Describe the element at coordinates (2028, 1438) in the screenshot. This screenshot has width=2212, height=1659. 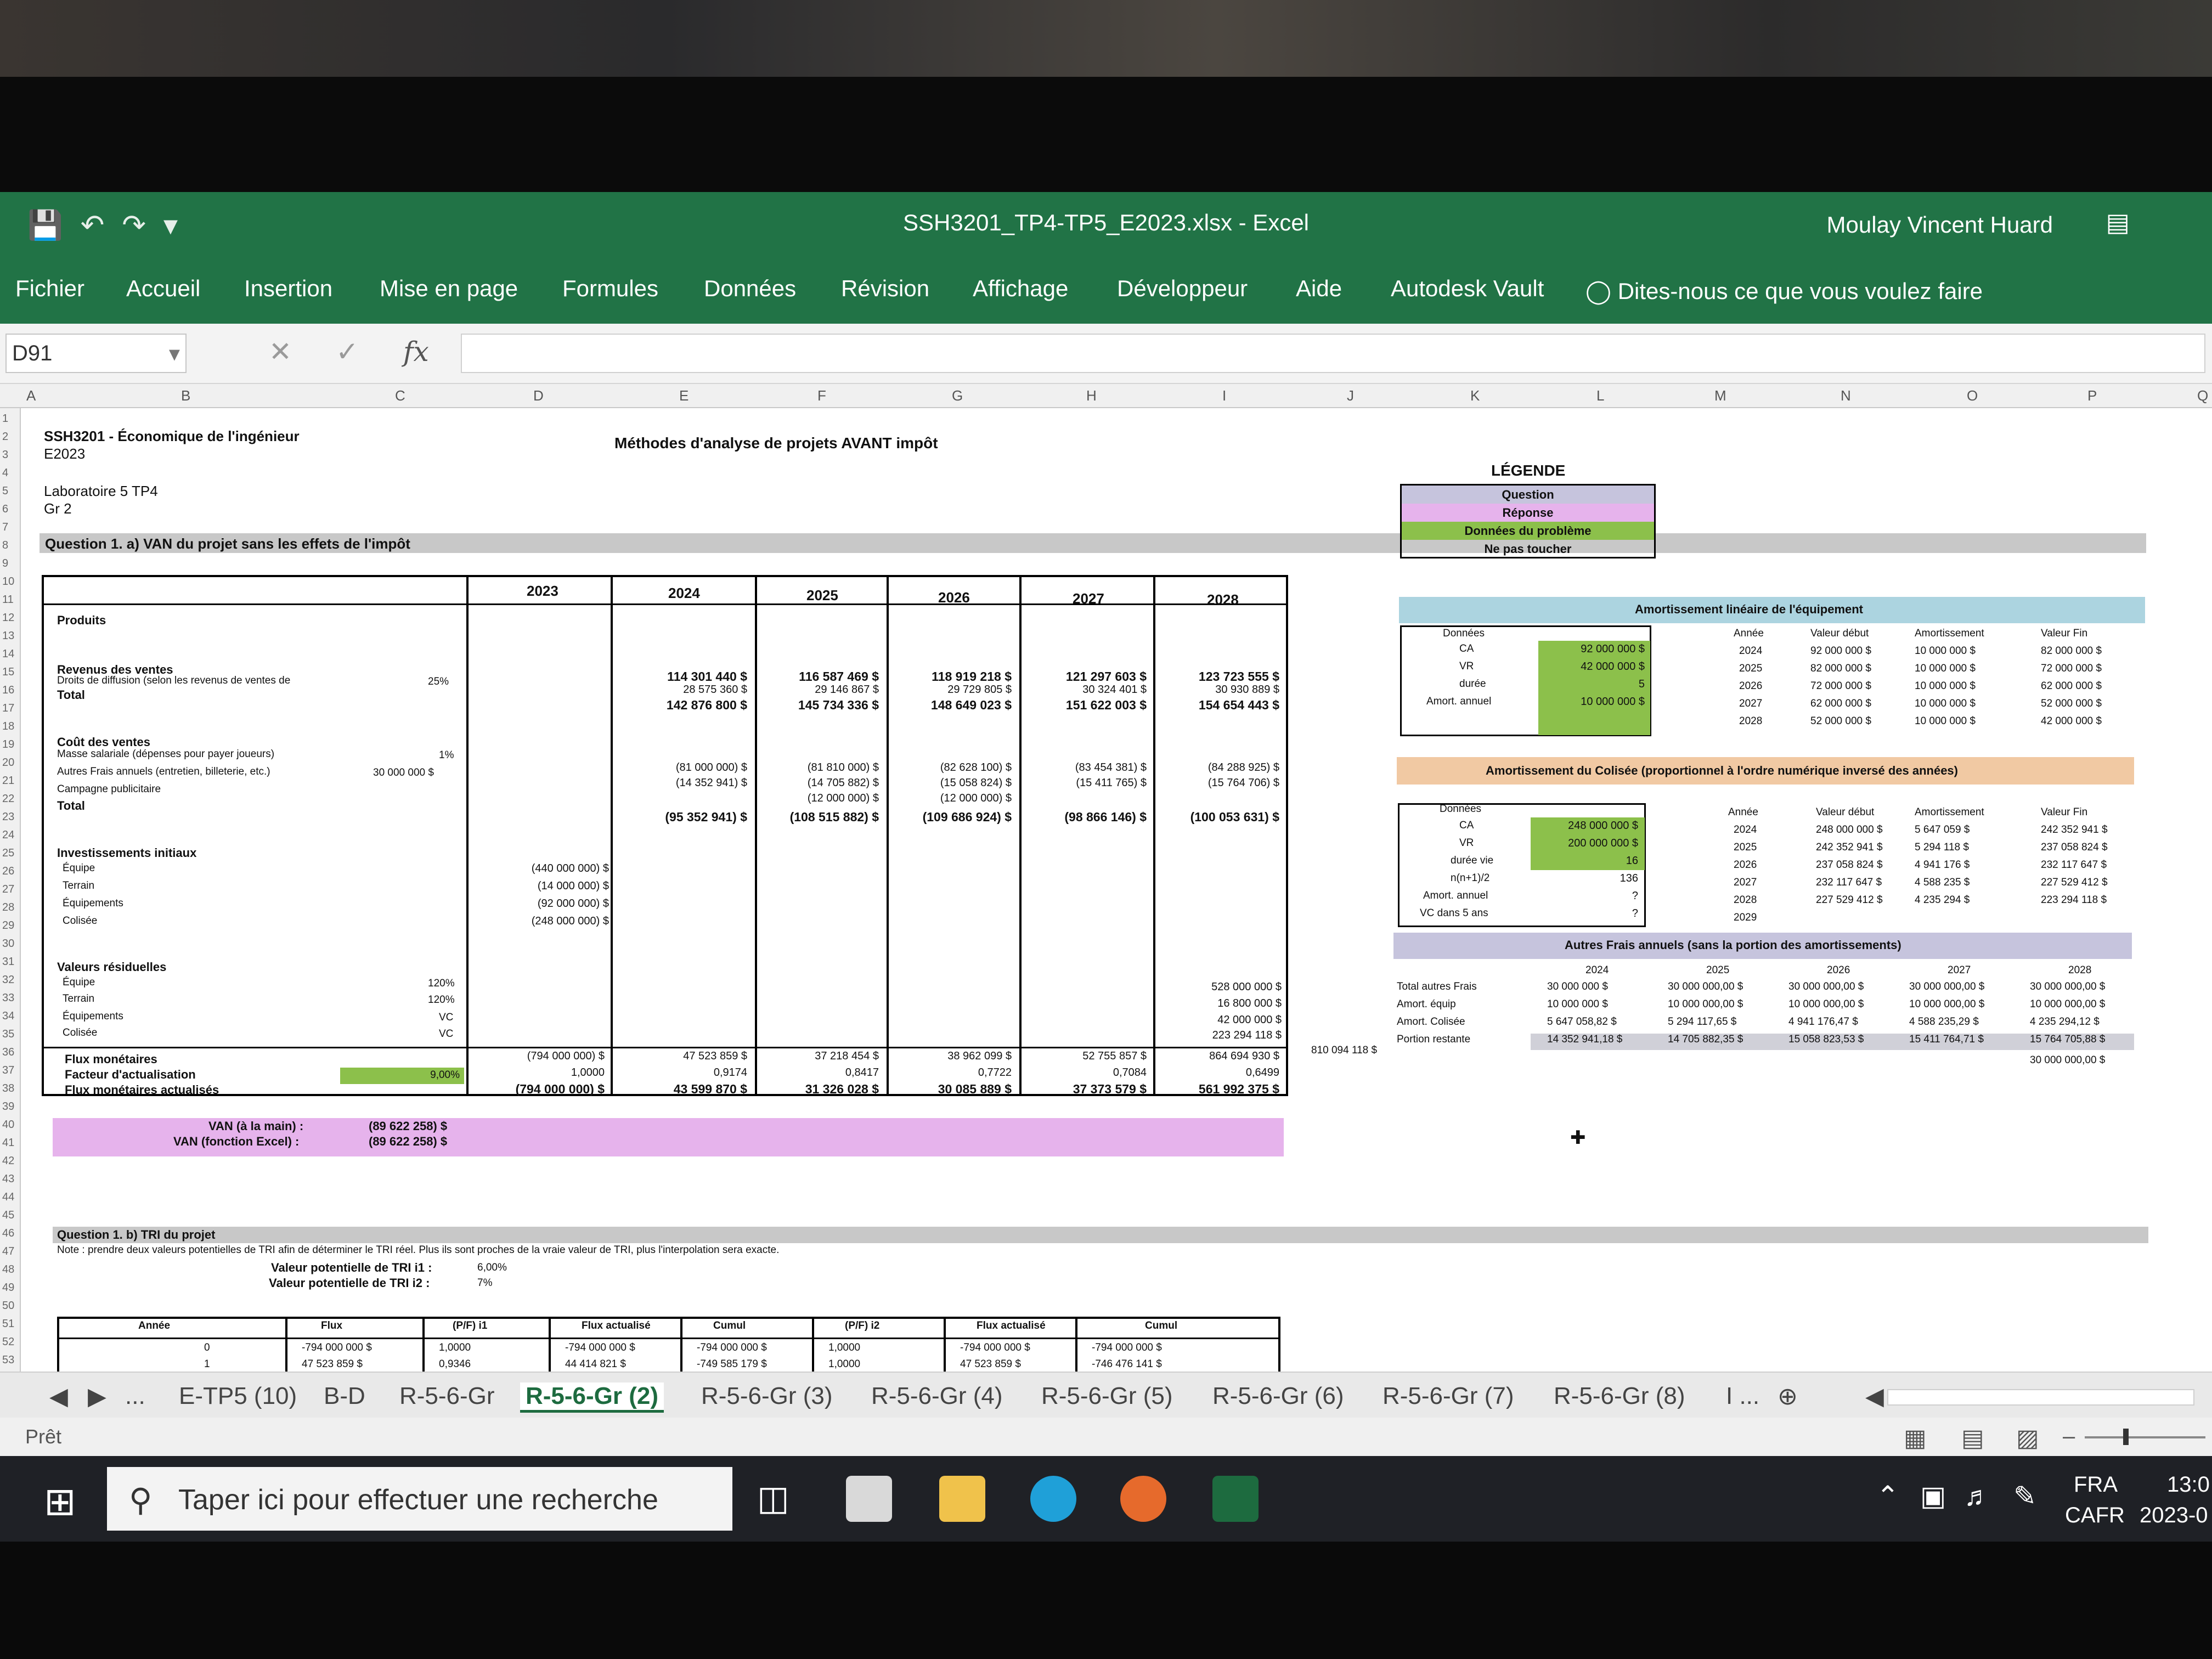
I see `page-break-icon: ▨` at that location.